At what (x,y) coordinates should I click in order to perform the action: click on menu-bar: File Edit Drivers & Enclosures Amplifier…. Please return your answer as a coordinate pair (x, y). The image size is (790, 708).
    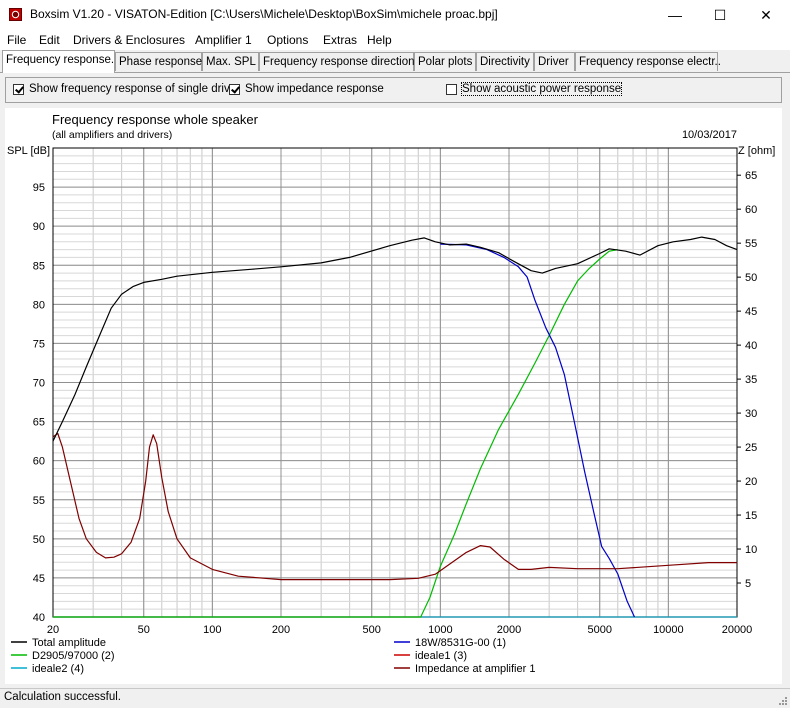
    Looking at the image, I should click on (395, 40).